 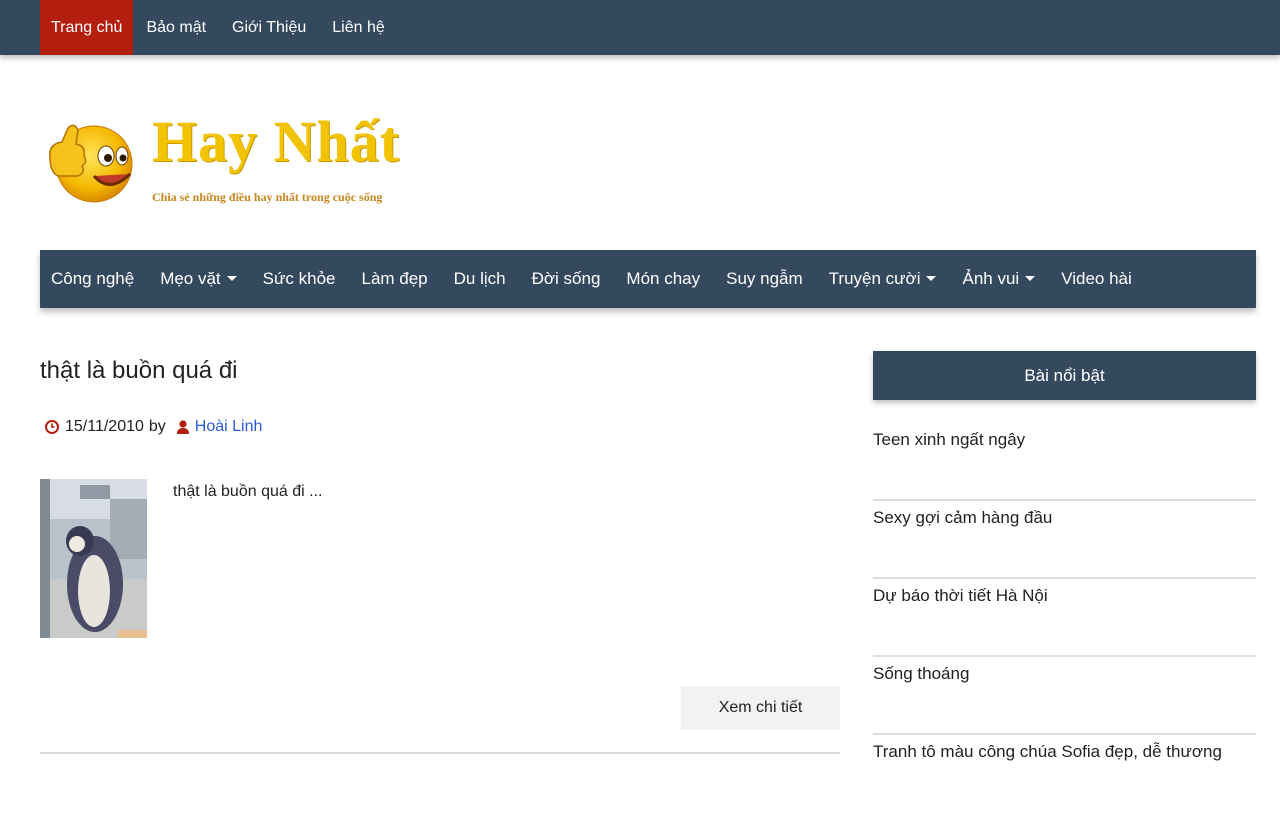 I want to click on nav-label: Suy ngẫm, so click(x=764, y=278).